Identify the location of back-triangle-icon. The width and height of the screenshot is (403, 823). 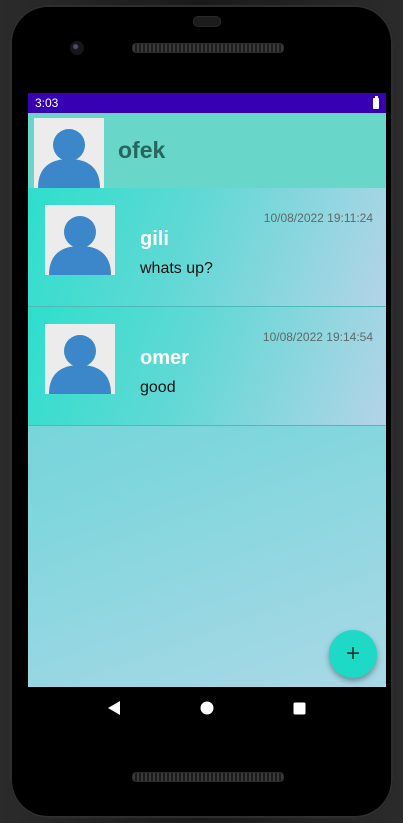
(114, 708).